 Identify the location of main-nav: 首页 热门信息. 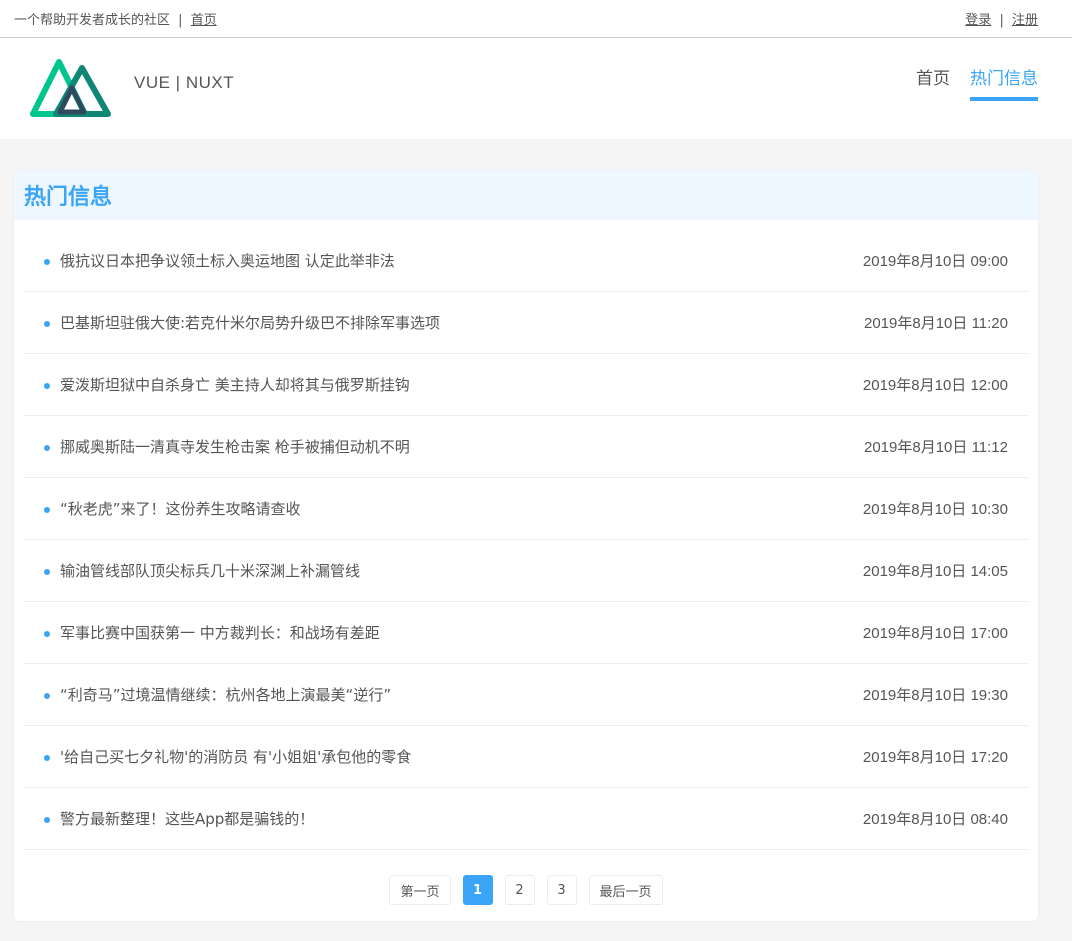
(967, 84).